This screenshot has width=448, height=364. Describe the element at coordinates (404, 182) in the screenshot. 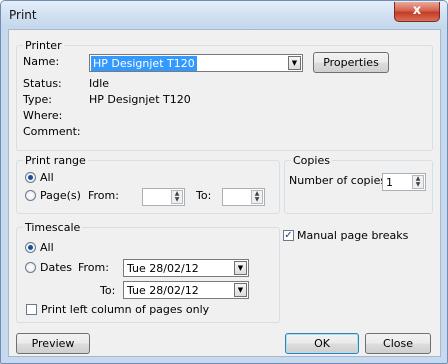

I see `copies-input: 1 ▲ ▼` at that location.